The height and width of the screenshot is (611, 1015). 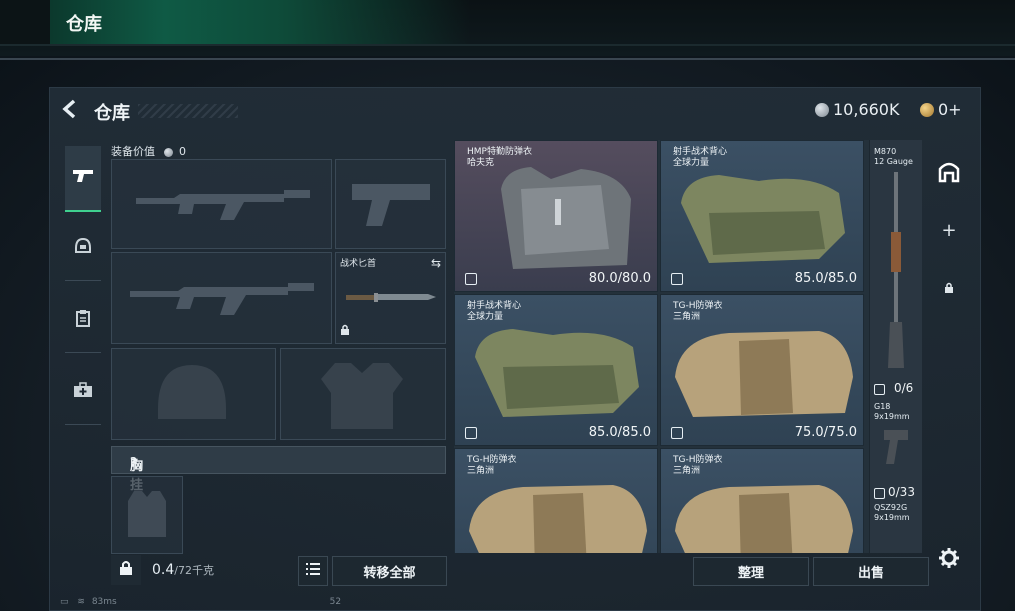 What do you see at coordinates (904, 388) in the screenshot?
I see `weapon-ammo-count: 0/6` at bounding box center [904, 388].